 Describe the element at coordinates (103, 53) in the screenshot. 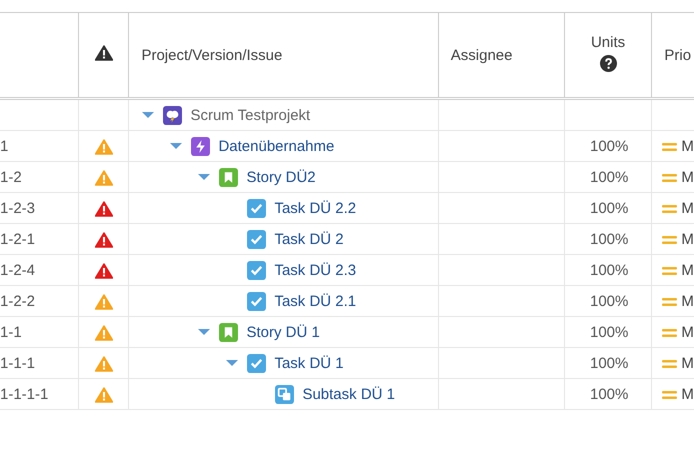

I see `warning-icon` at that location.